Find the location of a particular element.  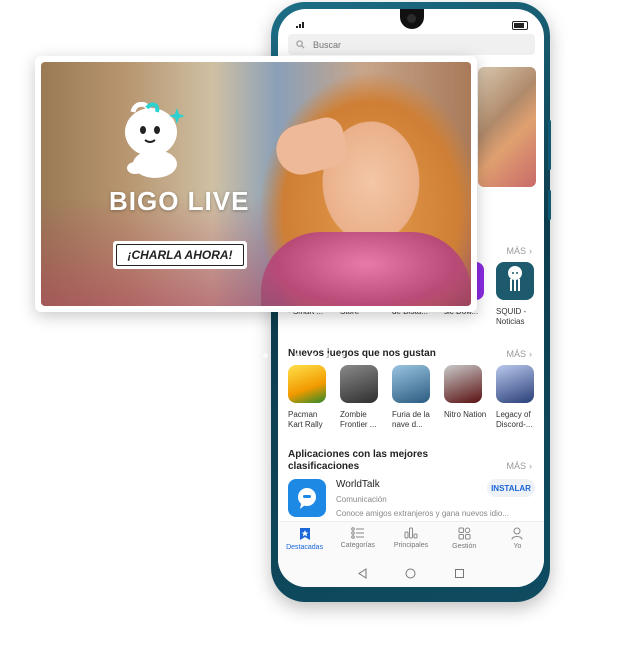

bigo-mascot-icon is located at coordinates (155, 140).